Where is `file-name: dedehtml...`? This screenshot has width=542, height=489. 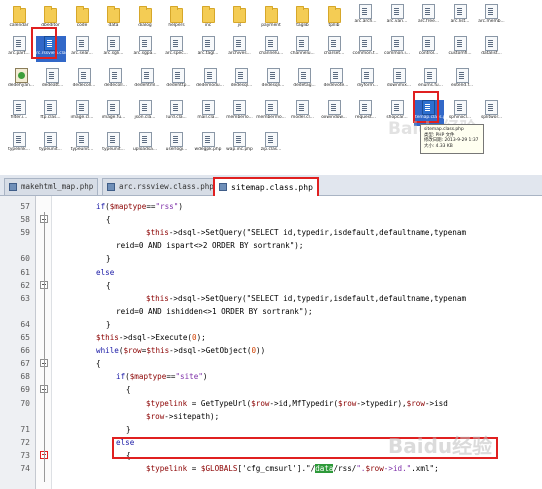
file-name: dedehtml... is located at coordinates (147, 85).